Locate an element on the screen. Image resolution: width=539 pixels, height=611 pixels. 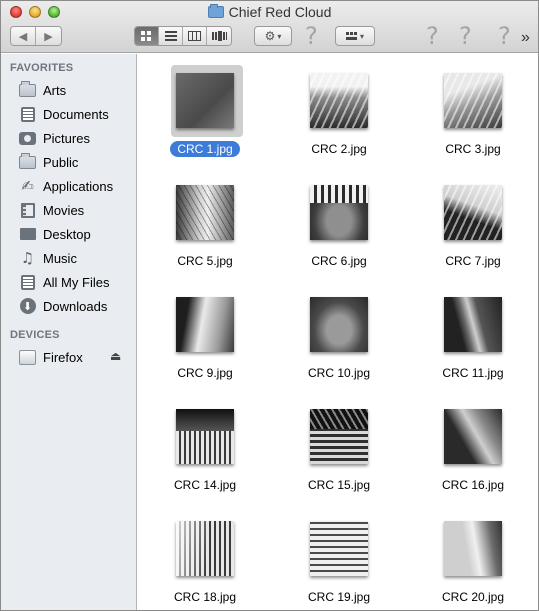
titlebar: Chief Red Cloud ◀ ▶ ⚙ ▾ ? ▾ ? ? ? » is located at coordinates (269, 27).